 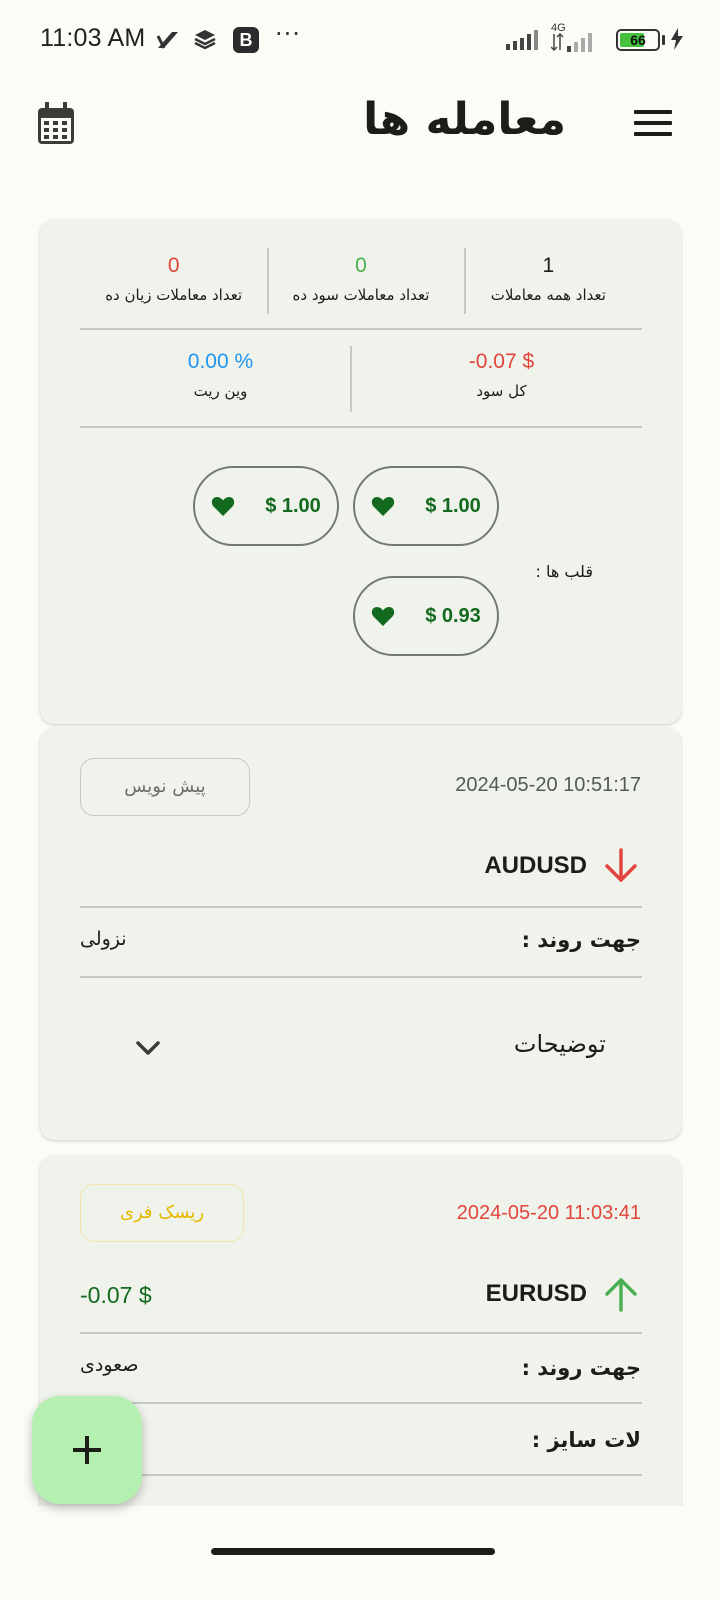 What do you see at coordinates (205, 40) in the screenshot?
I see `layers-icon` at bounding box center [205, 40].